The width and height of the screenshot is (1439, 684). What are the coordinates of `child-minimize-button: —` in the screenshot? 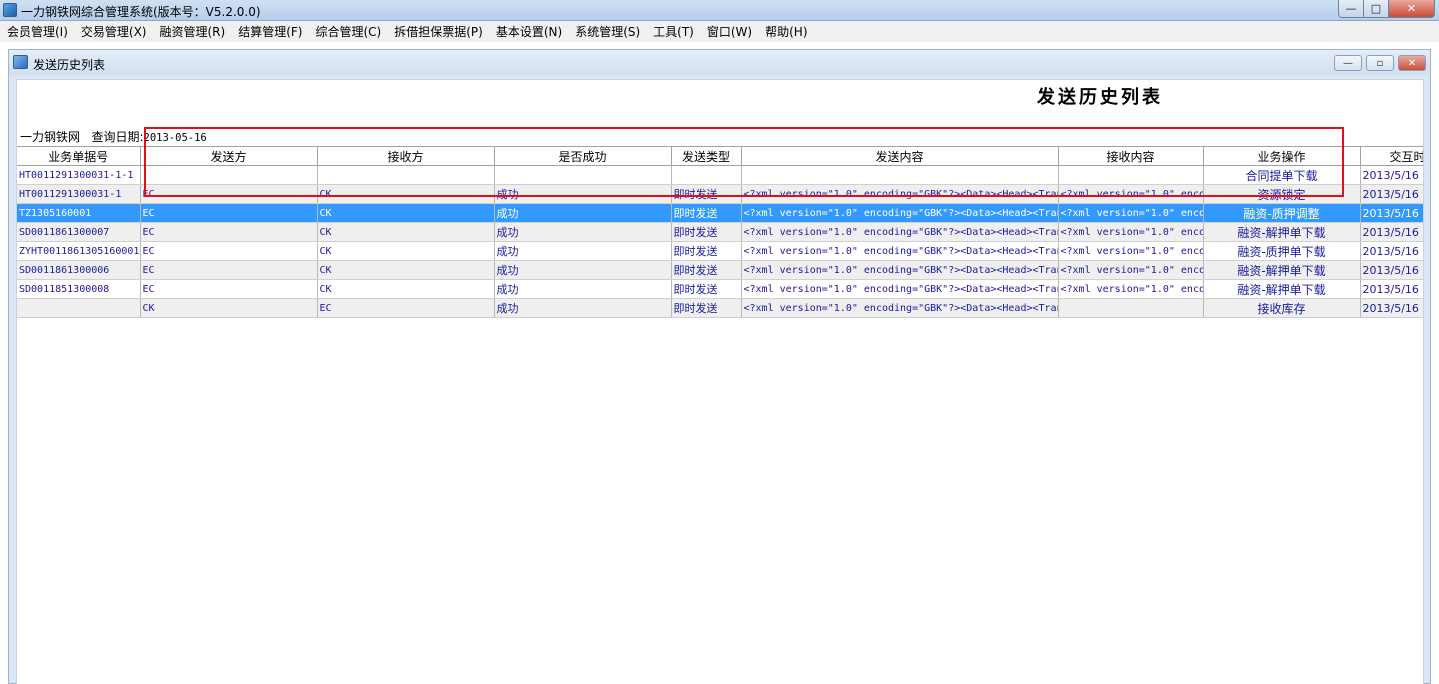 It's located at (1348, 63).